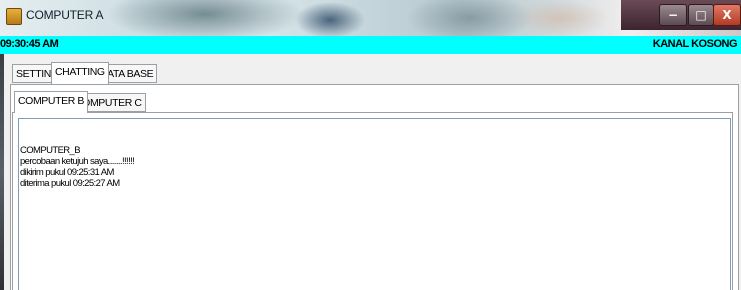  Describe the element at coordinates (80, 73) in the screenshot. I see `tab-chatting: CHATTING` at that location.